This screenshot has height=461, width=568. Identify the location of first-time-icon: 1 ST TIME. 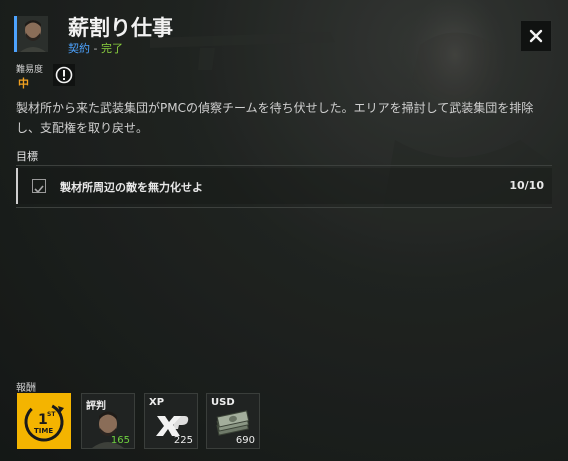
(44, 422).